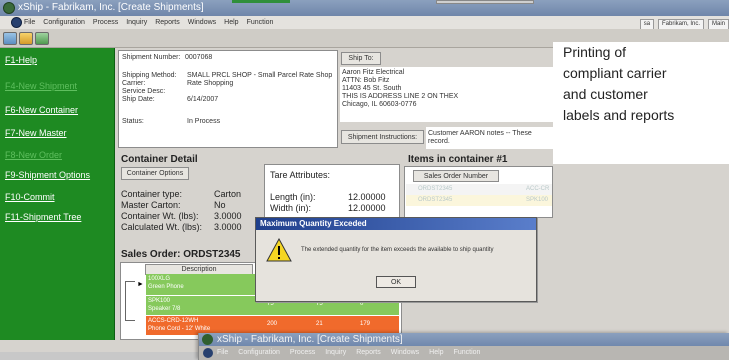 This screenshot has height=360, width=729. What do you see at coordinates (36, 133) in the screenshot?
I see `sidebar-item-f7-new-master: F7-New Master` at bounding box center [36, 133].